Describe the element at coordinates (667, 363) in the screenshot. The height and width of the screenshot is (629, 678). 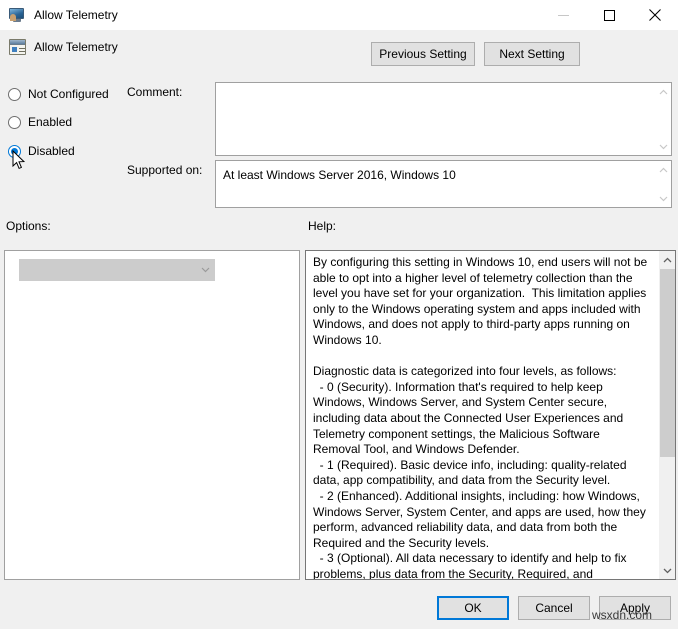
I see `help-scrollbar-thumb` at that location.